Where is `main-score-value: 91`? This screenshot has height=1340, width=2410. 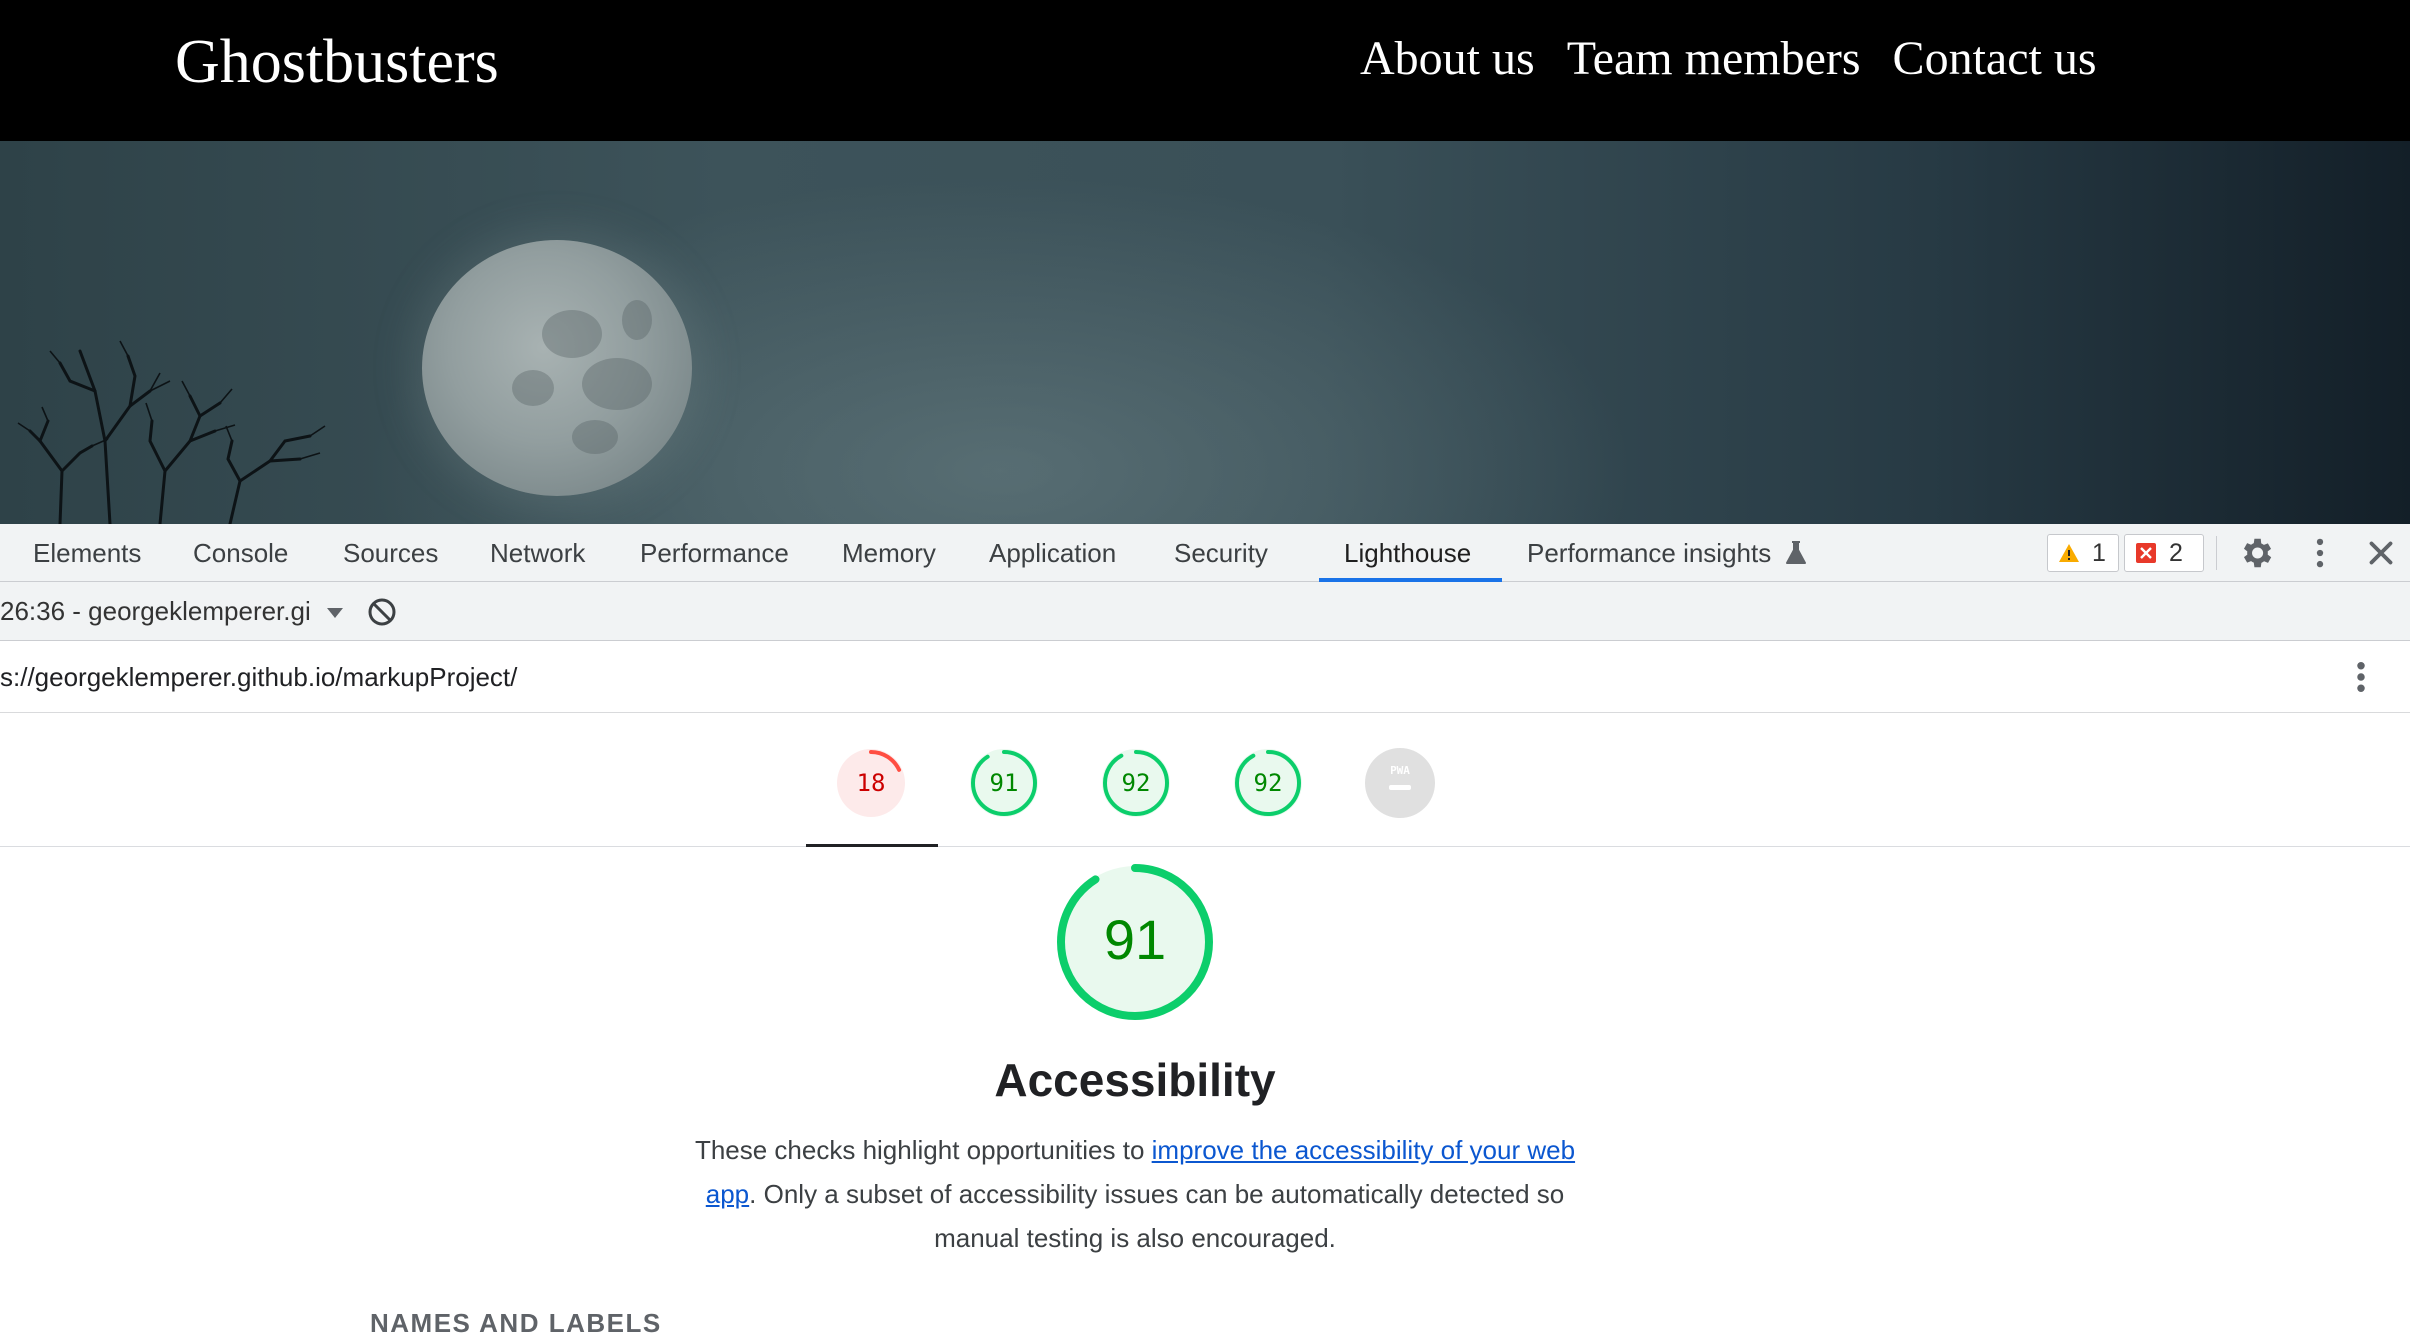
main-score-value: 91 is located at coordinates (1135, 939).